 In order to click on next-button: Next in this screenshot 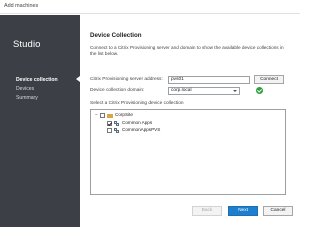, I will do `click(243, 211)`.